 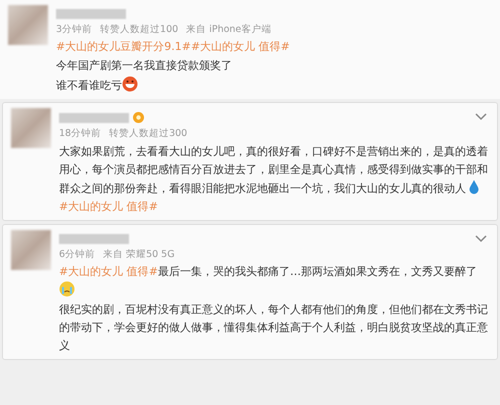 What do you see at coordinates (139, 255) in the screenshot?
I see `post-meta: 来自 荣耀50 5G` at bounding box center [139, 255].